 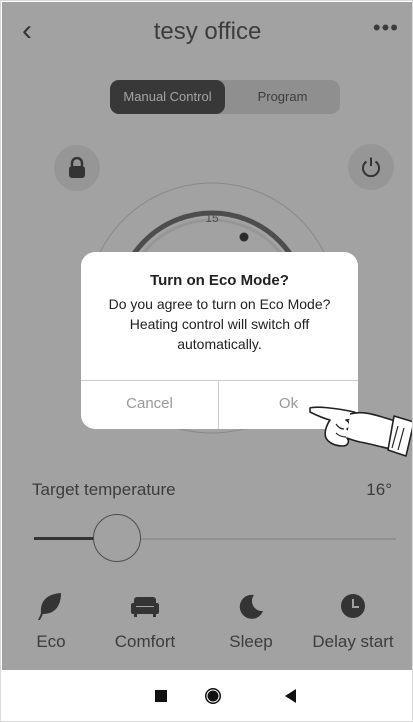 What do you see at coordinates (360, 431) in the screenshot?
I see `pointing-hand-icon` at bounding box center [360, 431].